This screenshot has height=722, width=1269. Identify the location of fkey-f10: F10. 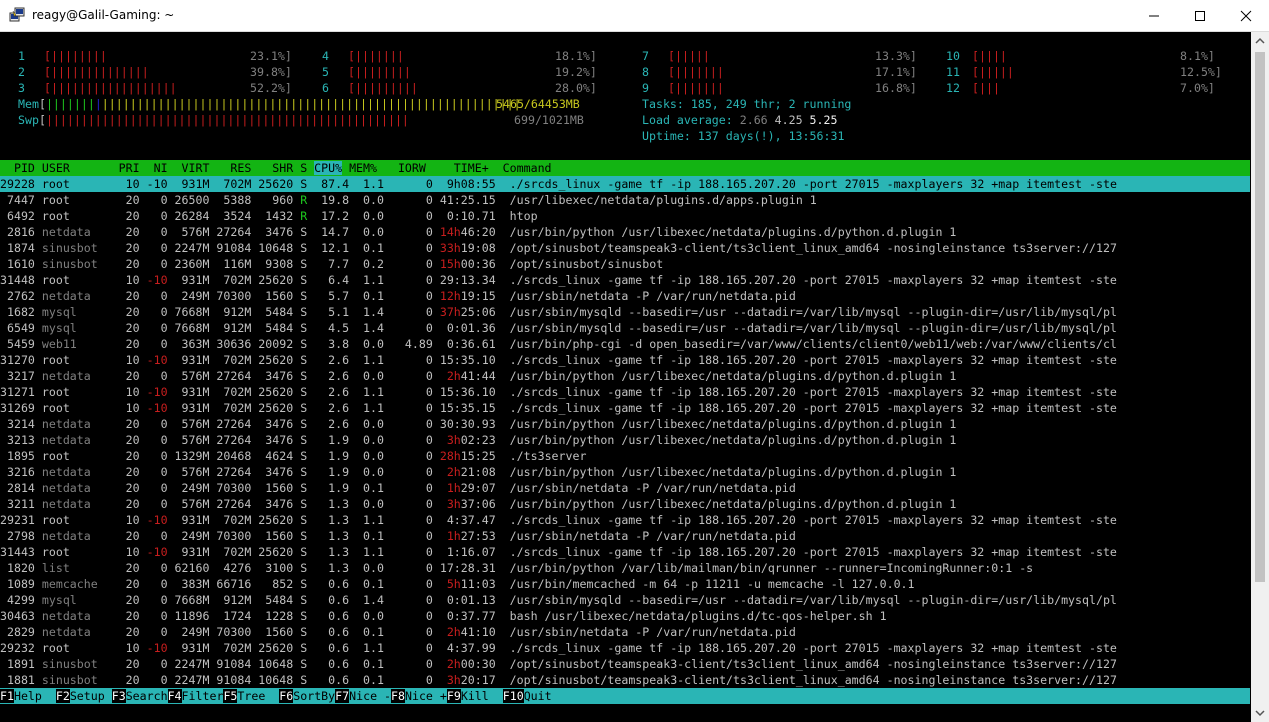
(513, 696).